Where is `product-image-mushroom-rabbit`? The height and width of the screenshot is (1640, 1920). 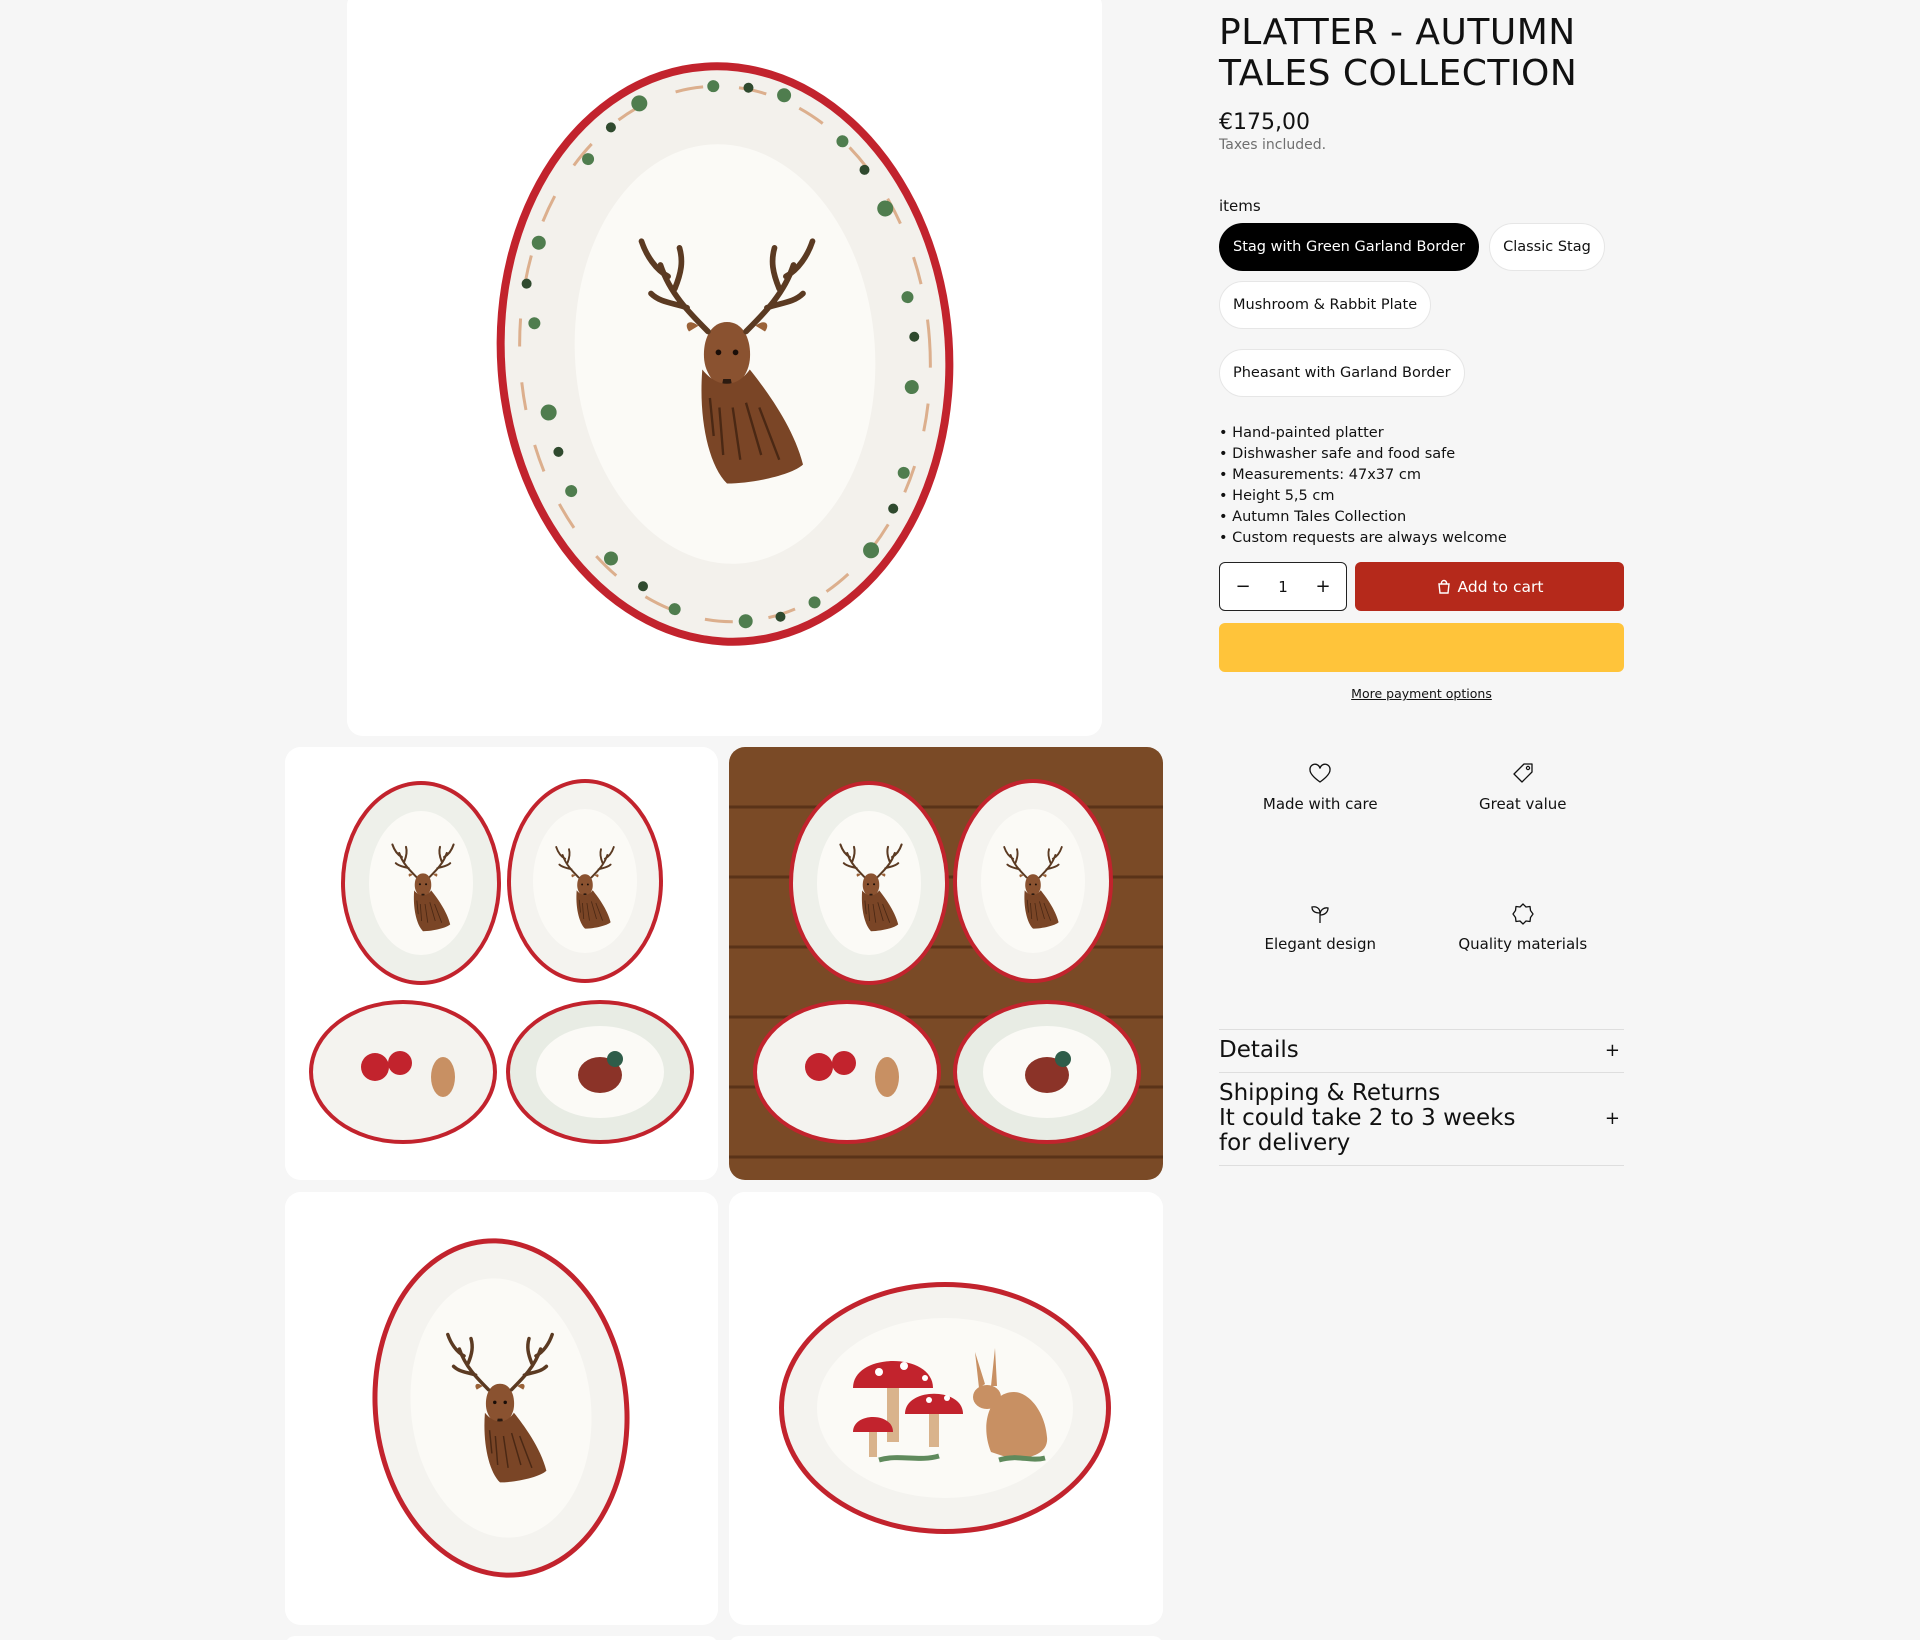
product-image-mushroom-rabbit is located at coordinates (946, 1408).